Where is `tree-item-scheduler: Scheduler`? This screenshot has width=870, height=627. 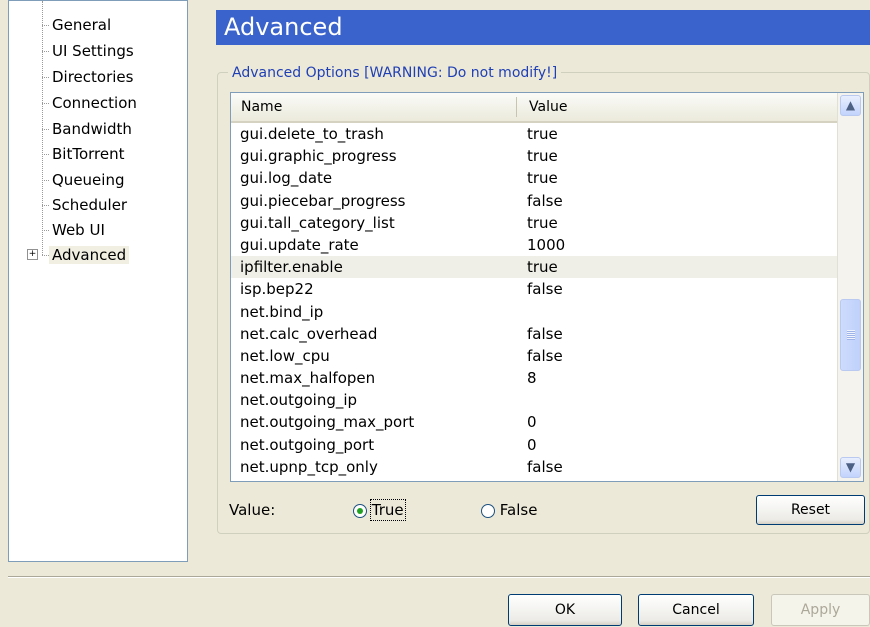
tree-item-scheduler: Scheduler is located at coordinates (86, 205).